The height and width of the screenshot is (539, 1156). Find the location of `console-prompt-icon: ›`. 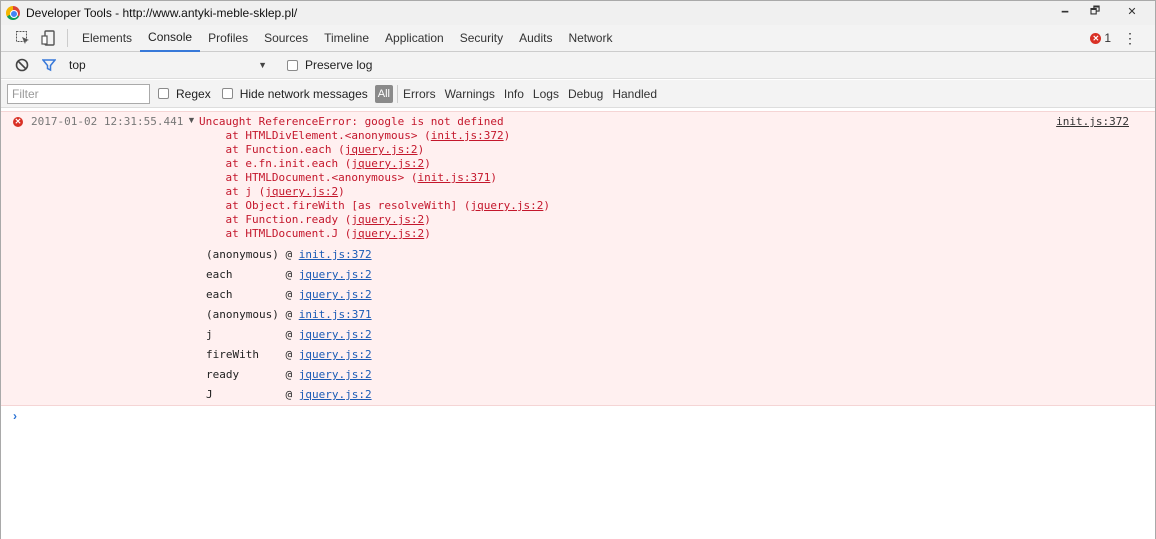

console-prompt-icon: › is located at coordinates (15, 416).